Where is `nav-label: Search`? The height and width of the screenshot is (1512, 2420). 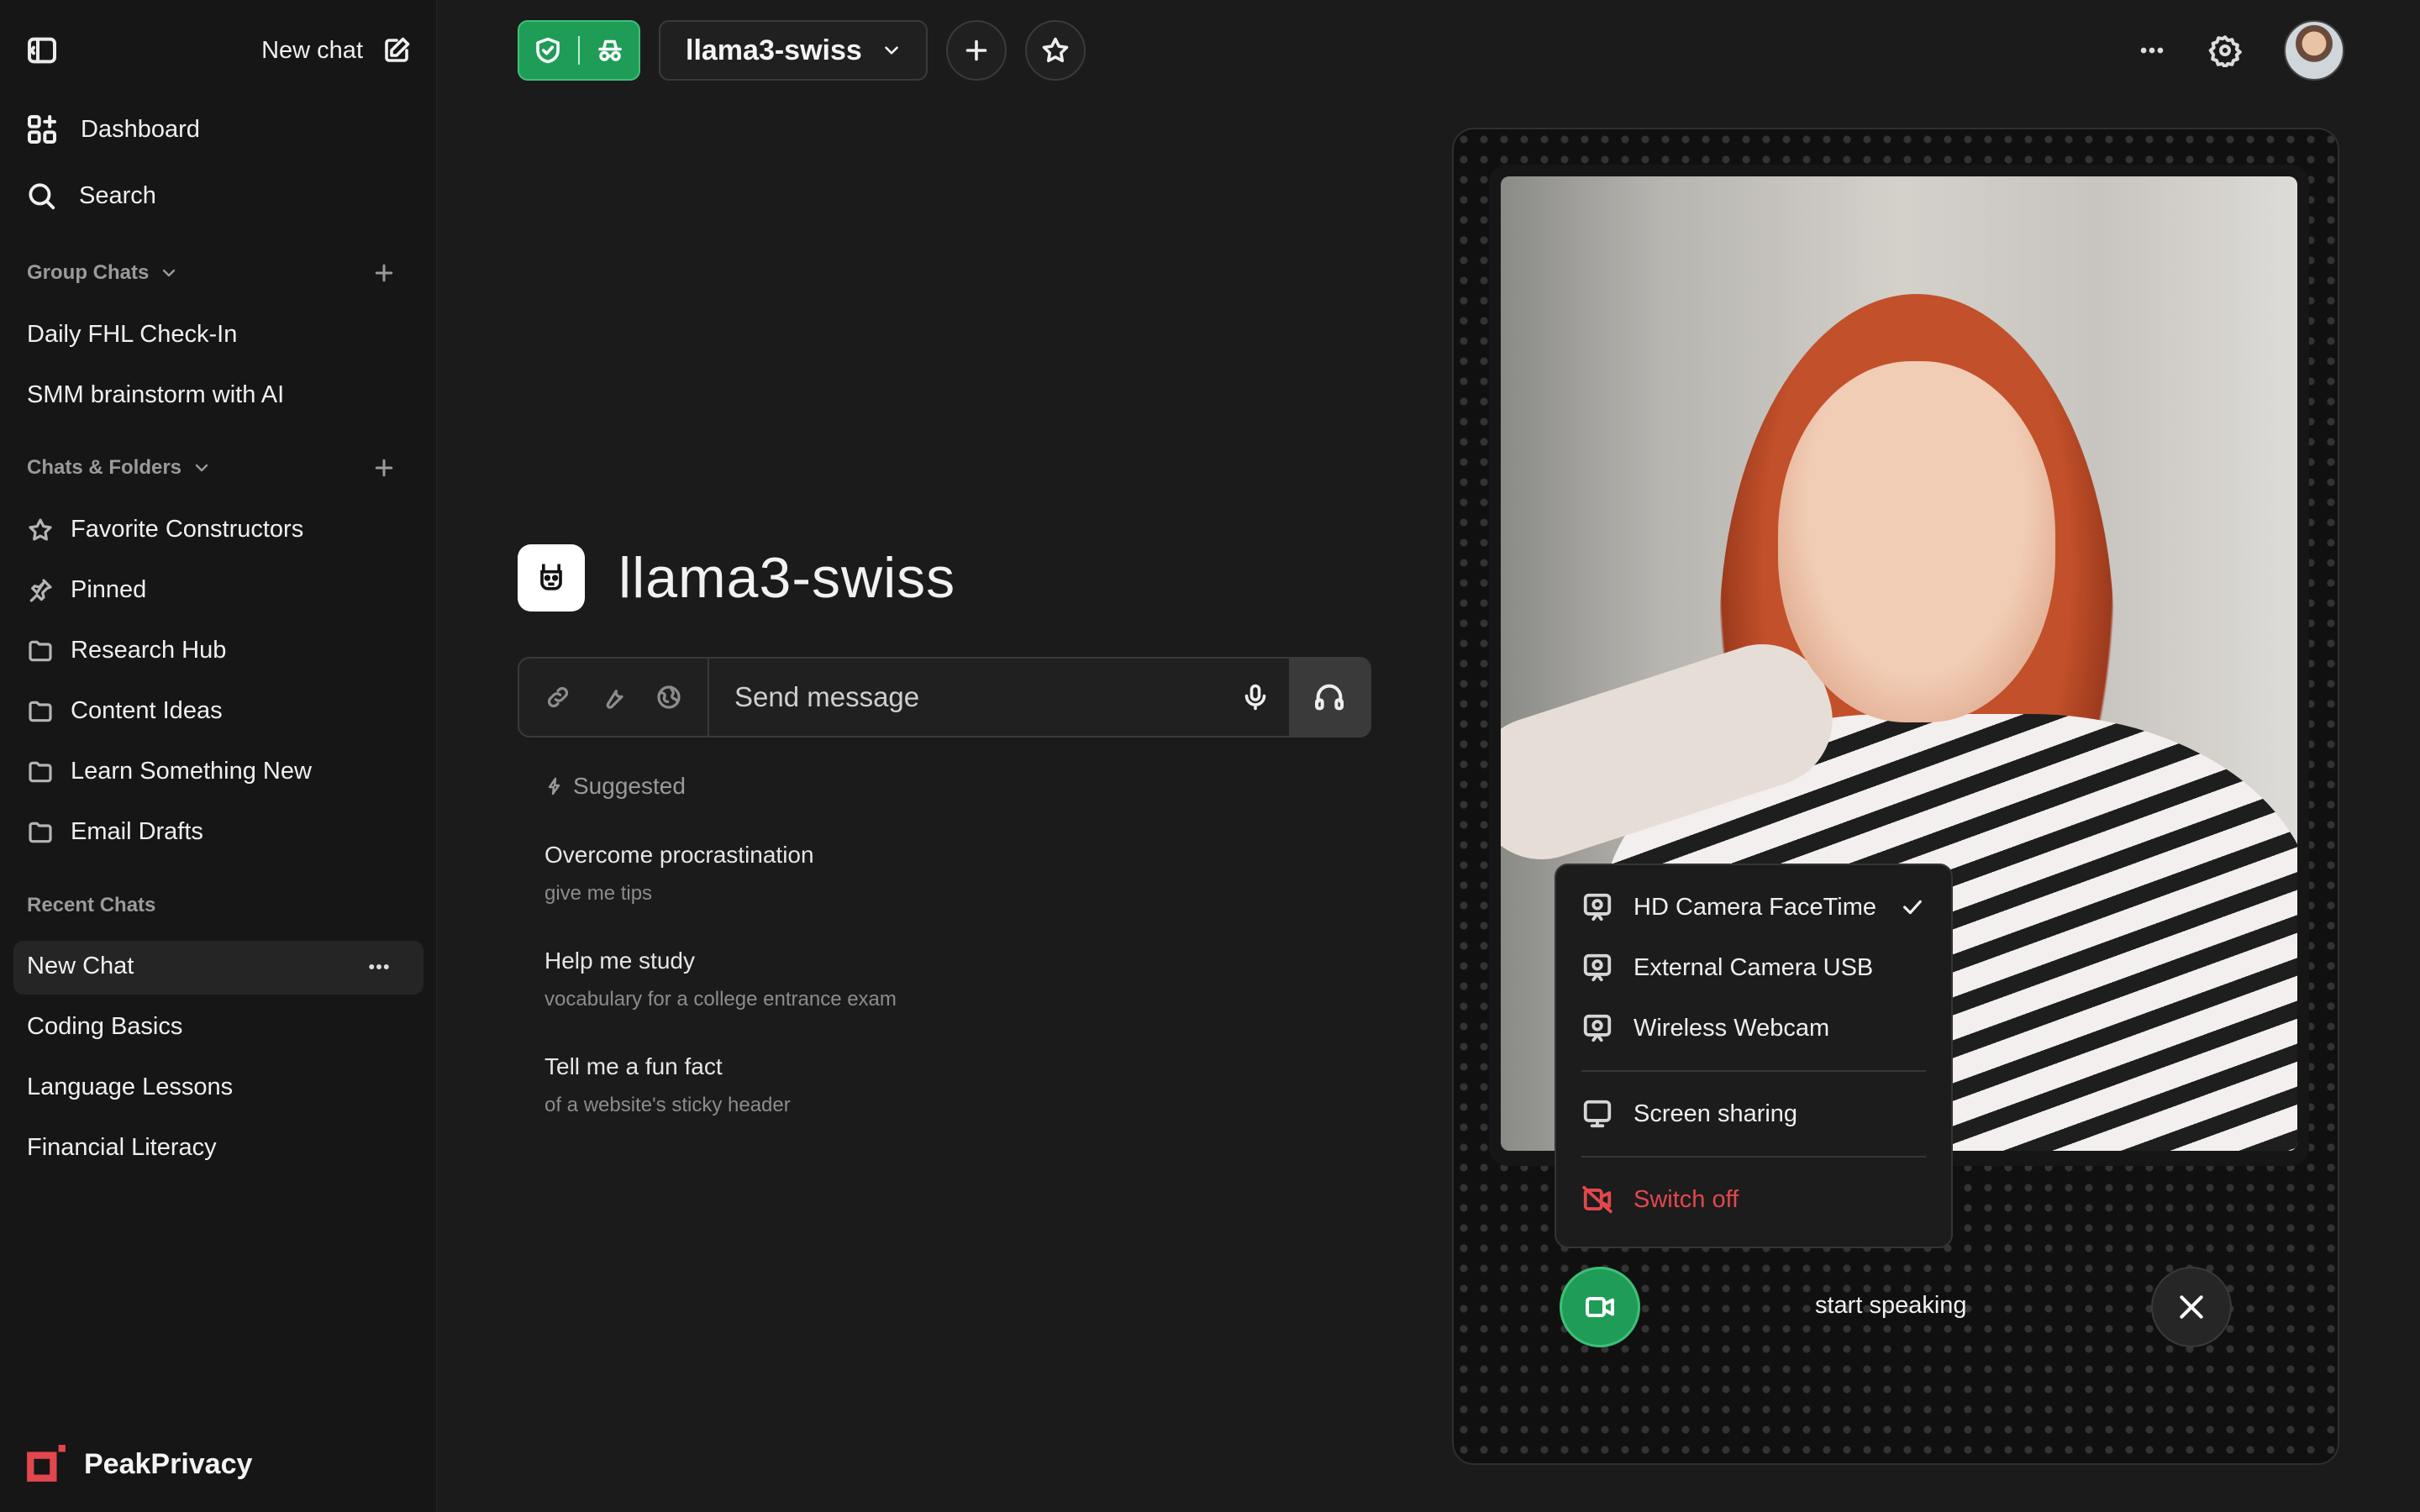
nav-label: Search is located at coordinates (117, 195).